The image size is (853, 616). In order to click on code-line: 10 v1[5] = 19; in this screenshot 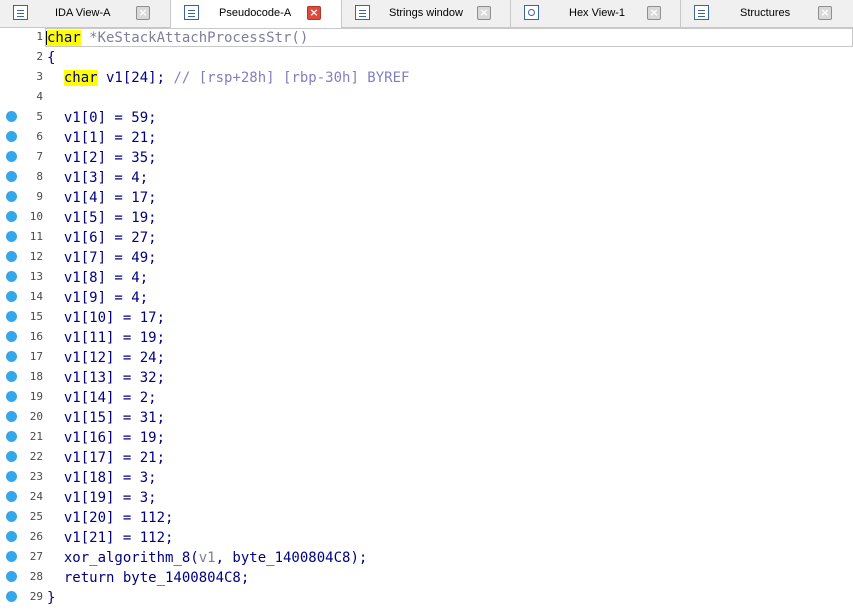, I will do `click(426, 218)`.